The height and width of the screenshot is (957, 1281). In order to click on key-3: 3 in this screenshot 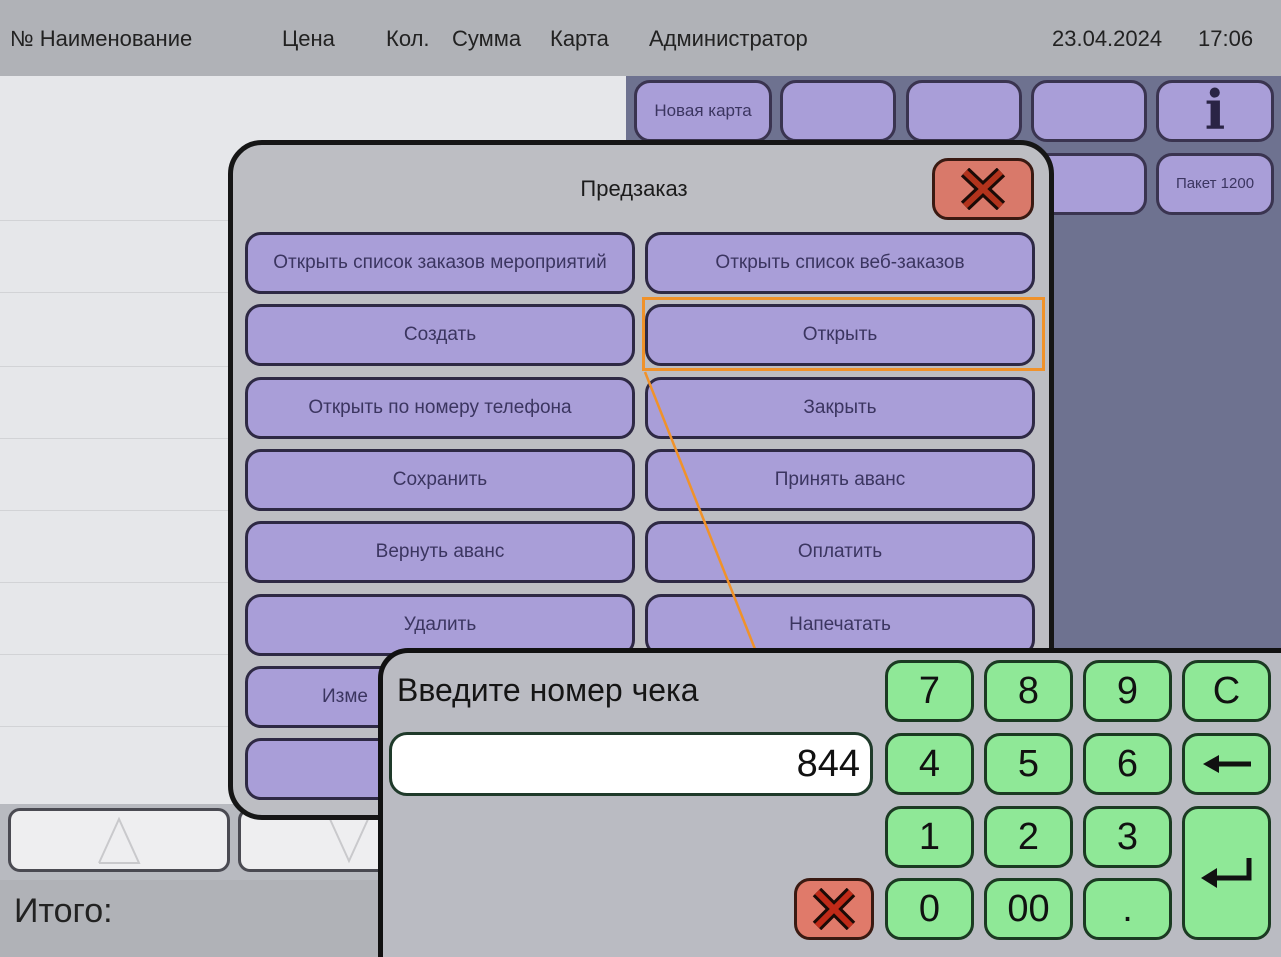, I will do `click(1127, 837)`.